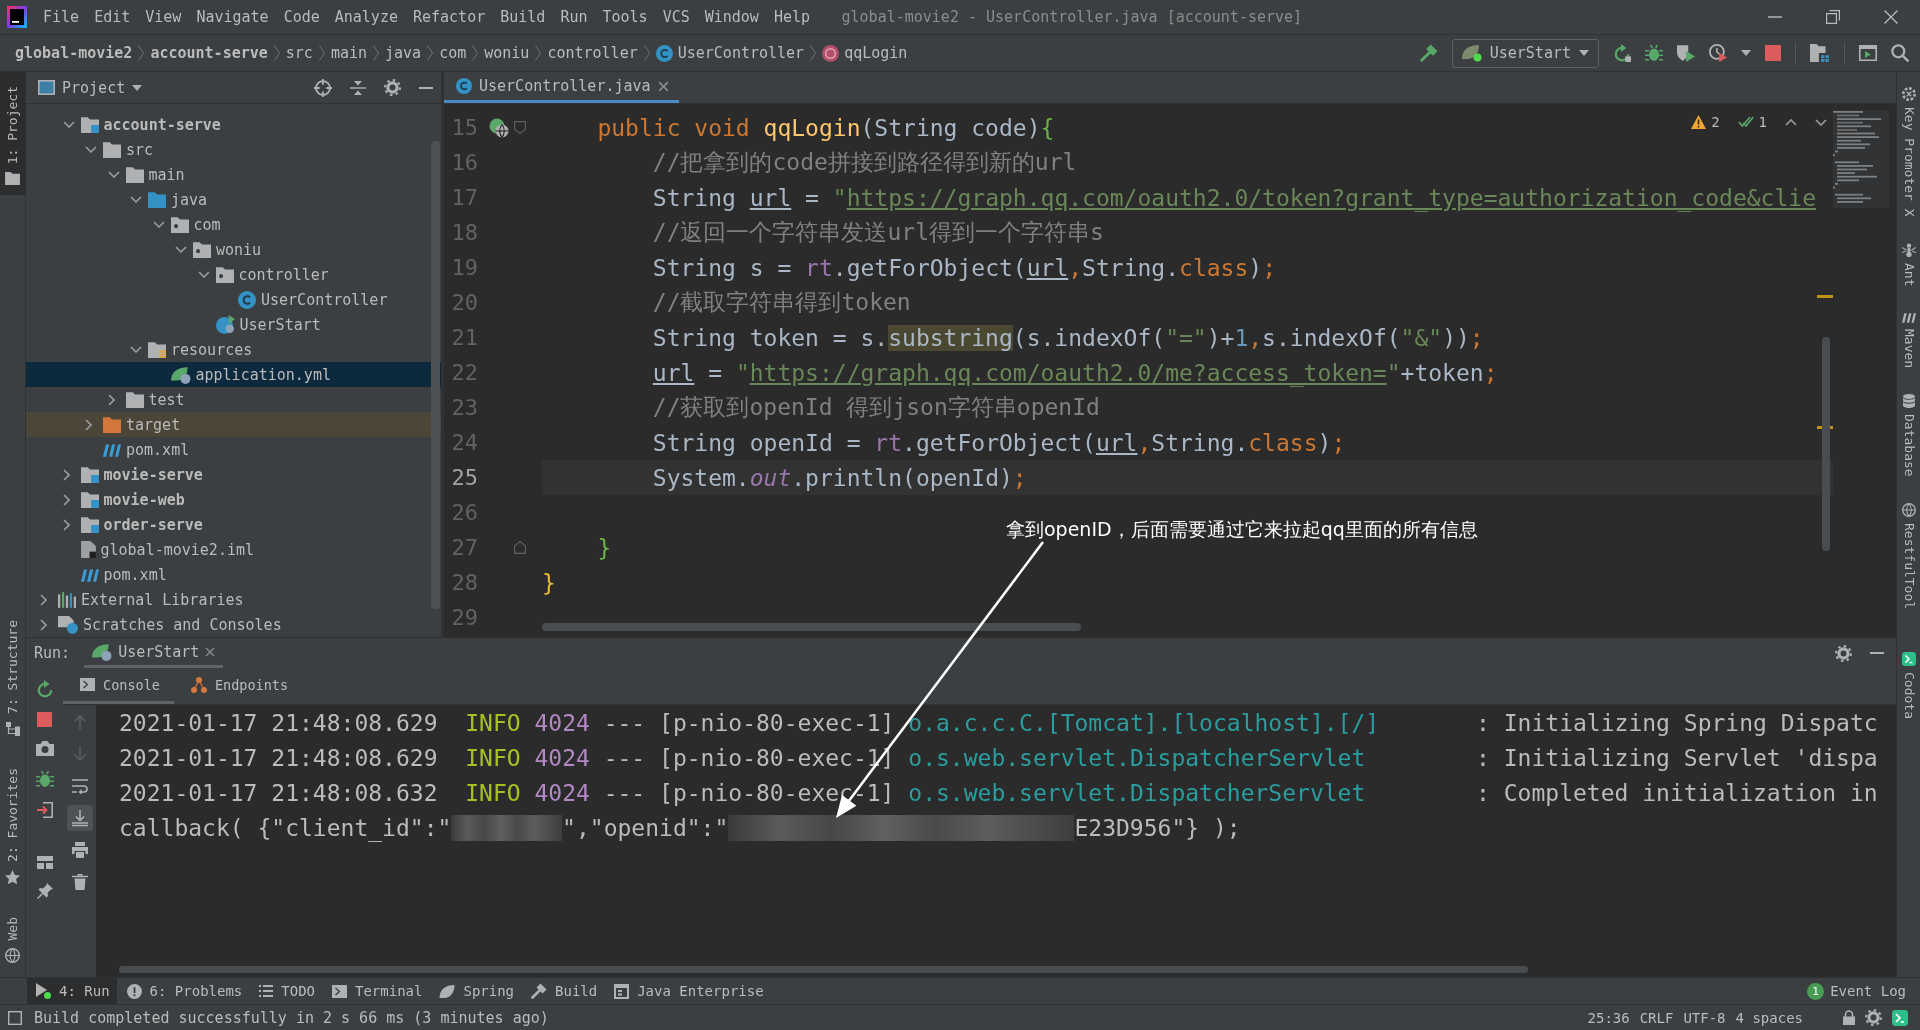 Image resolution: width=1920 pixels, height=1030 pixels. What do you see at coordinates (573, 17) in the screenshot?
I see `menu-item: Run` at bounding box center [573, 17].